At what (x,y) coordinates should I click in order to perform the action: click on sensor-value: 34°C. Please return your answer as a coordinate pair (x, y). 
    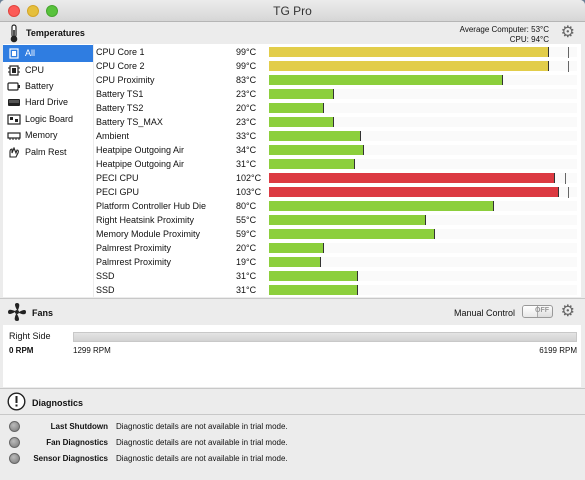
    Looking at the image, I should click on (246, 150).